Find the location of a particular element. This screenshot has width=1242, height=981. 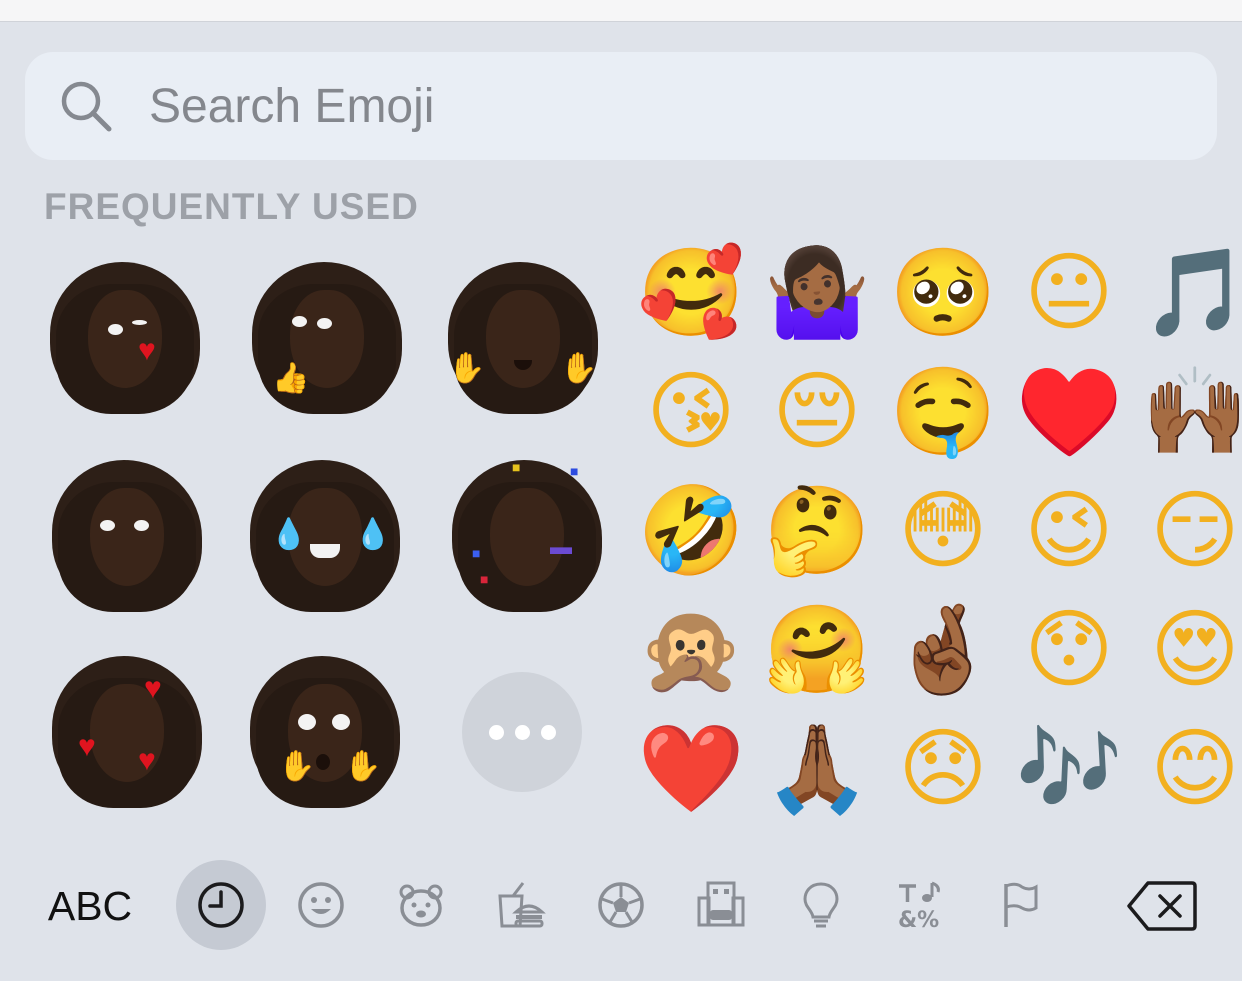

emoji-pensive-face: 😔 is located at coordinates (817, 412).